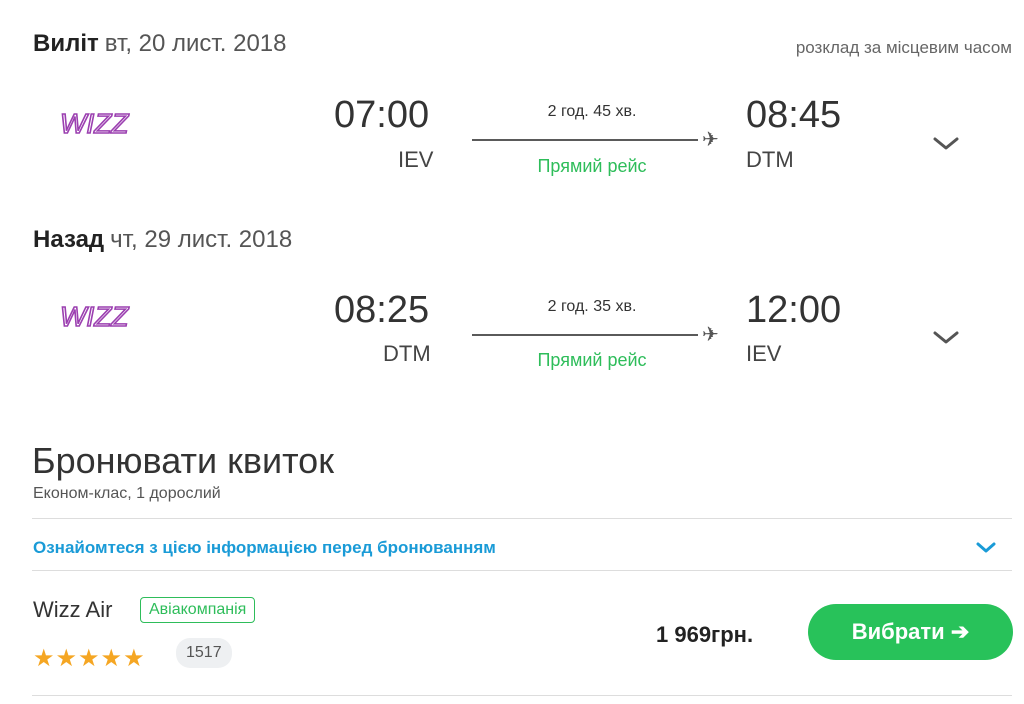 This screenshot has width=1024, height=704. Describe the element at coordinates (127, 493) in the screenshot. I see `booking-subtitle: Економ-клас, 1 дорослий` at that location.